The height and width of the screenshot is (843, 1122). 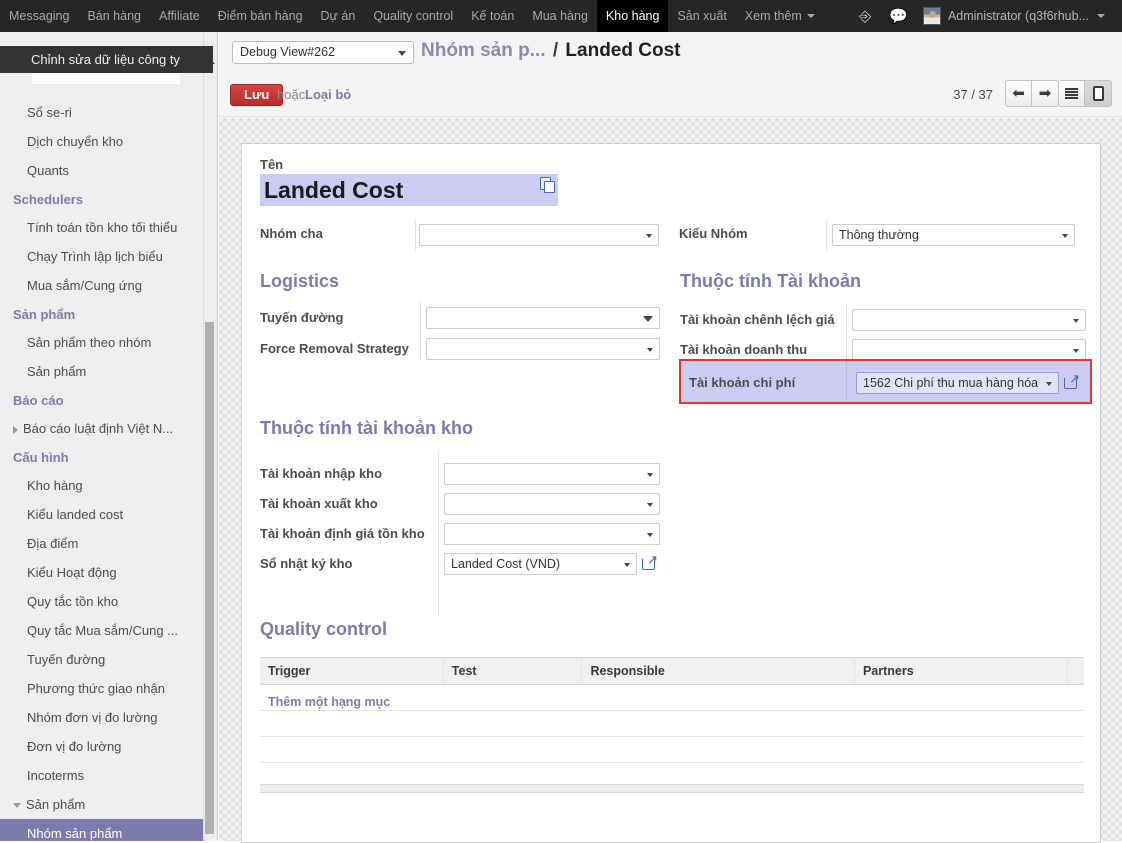 I want to click on column-header-responsible: Responsible, so click(x=718, y=671).